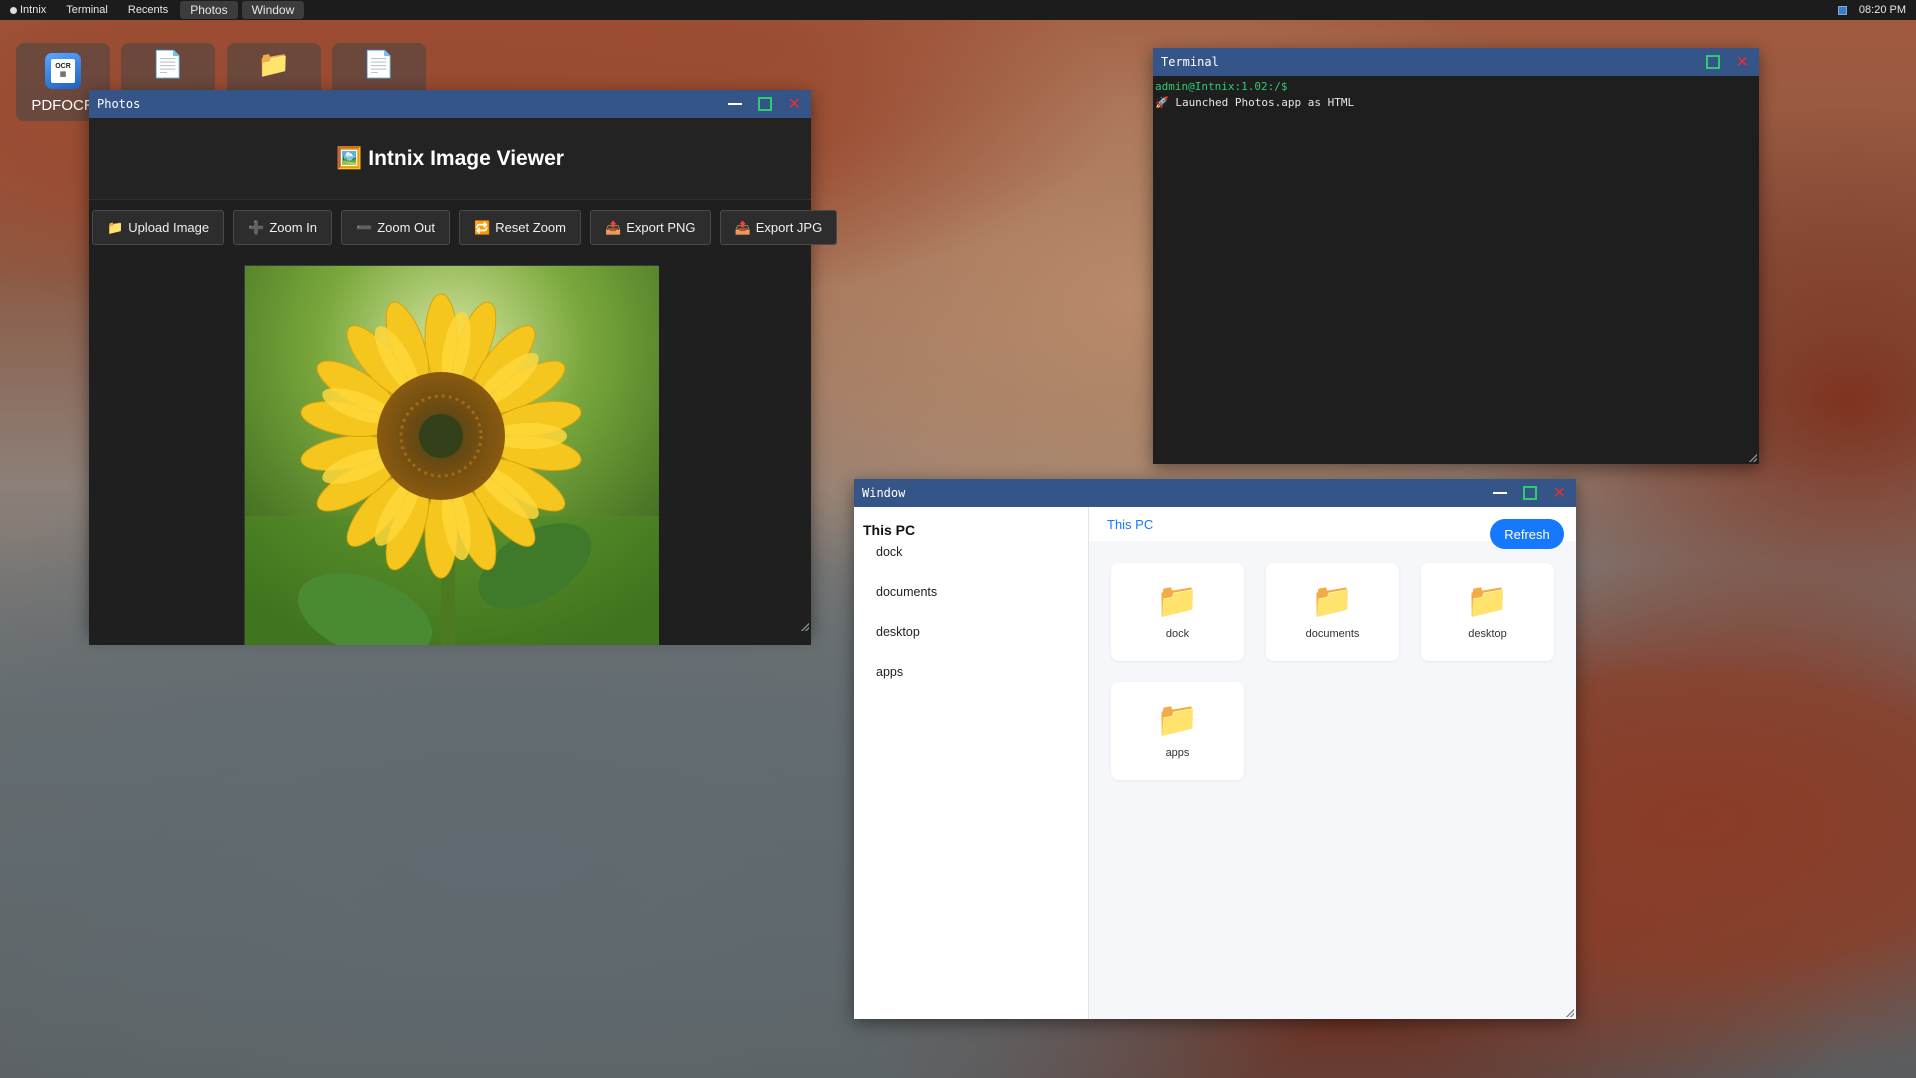 This screenshot has height=1078, width=1916. I want to click on terminal-prompt: admin@Intnix:1.02:/$, so click(1221, 86).